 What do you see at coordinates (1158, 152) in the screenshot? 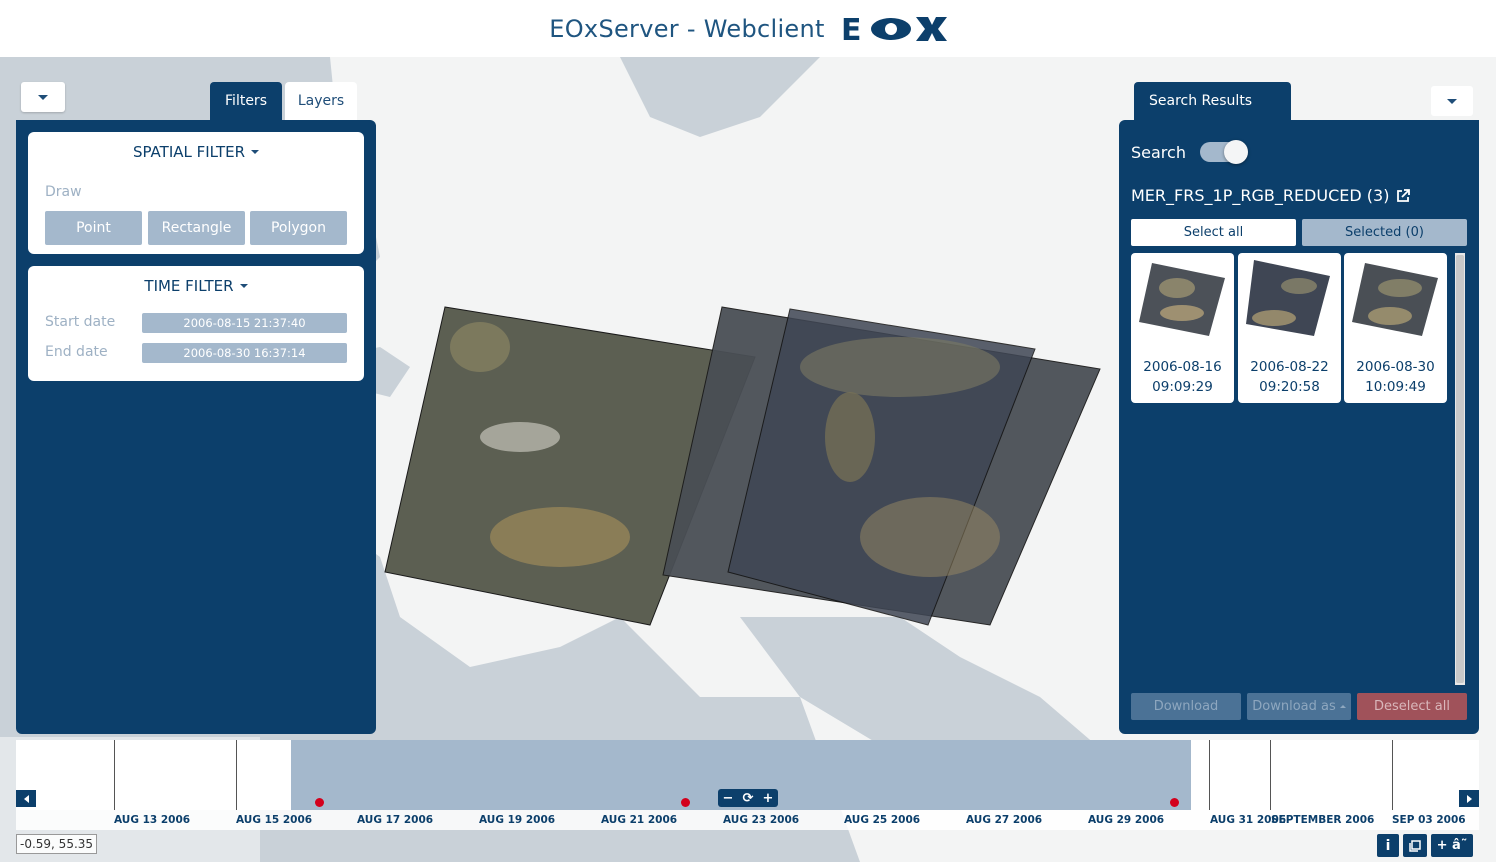
I see `search-label: Search` at bounding box center [1158, 152].